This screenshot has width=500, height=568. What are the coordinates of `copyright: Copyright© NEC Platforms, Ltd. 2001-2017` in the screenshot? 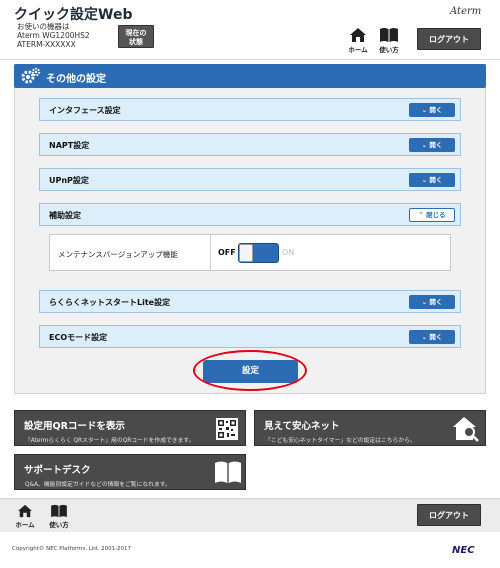 It's located at (72, 549).